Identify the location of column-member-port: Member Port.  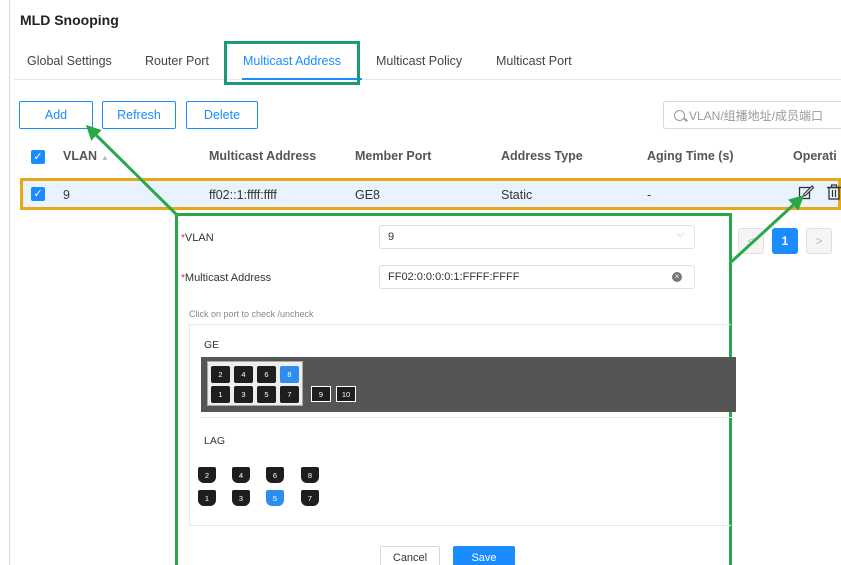
(393, 156).